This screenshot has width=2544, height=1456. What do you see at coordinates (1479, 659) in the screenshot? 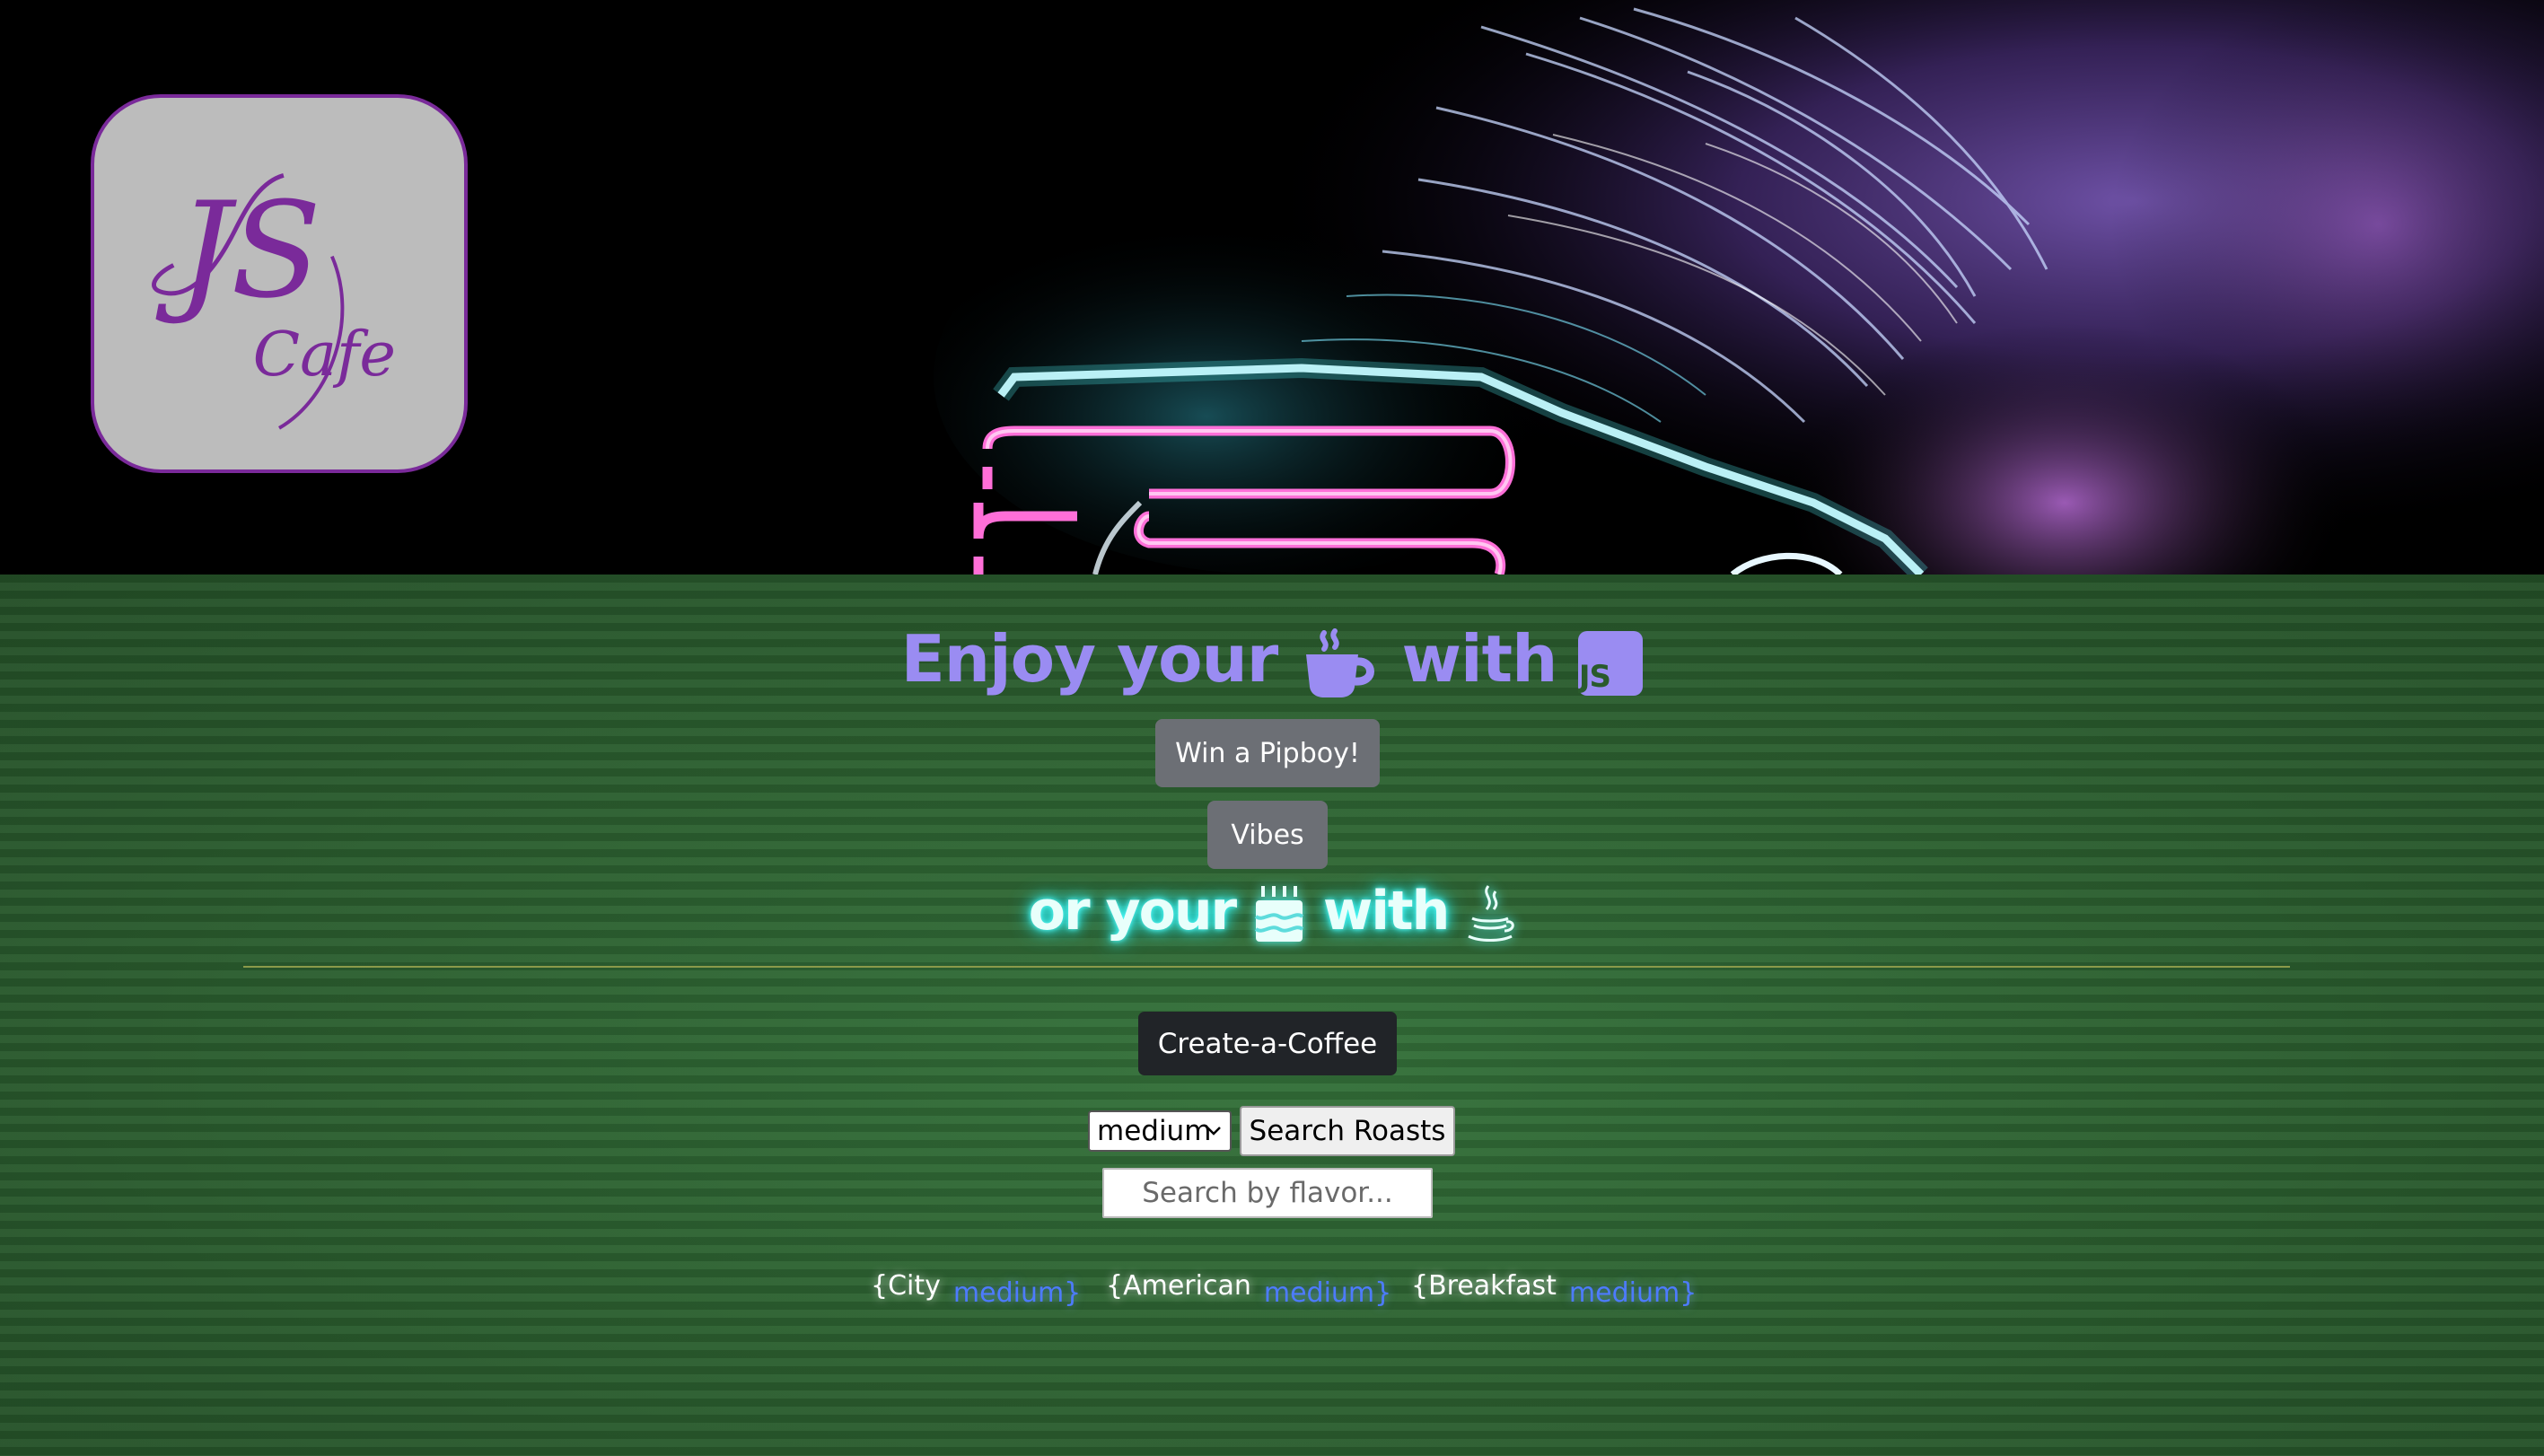
I see `headline-part2: with` at bounding box center [1479, 659].